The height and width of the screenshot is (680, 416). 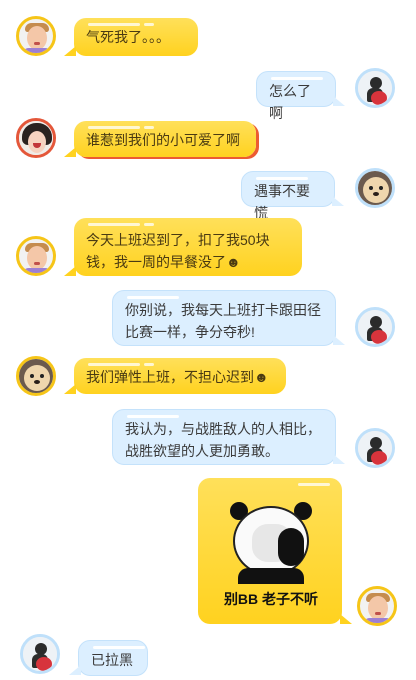 I want to click on message-text: 气死我了。。。, so click(x=128, y=37).